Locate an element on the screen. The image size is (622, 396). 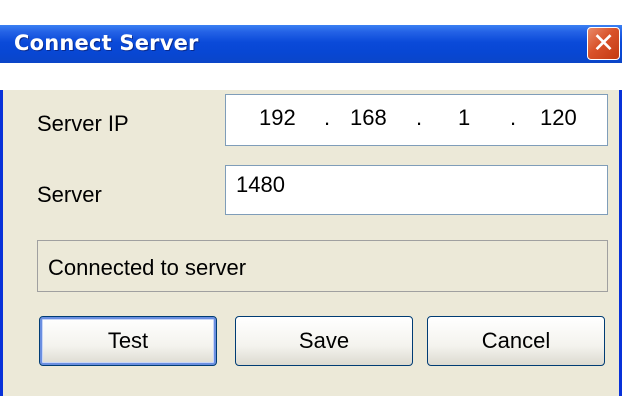
save-button: Save is located at coordinates (324, 341).